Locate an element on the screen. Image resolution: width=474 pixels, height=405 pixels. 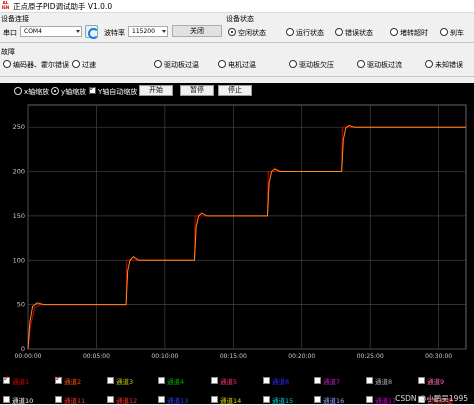
close-port-button: 关闭 is located at coordinates (197, 31).